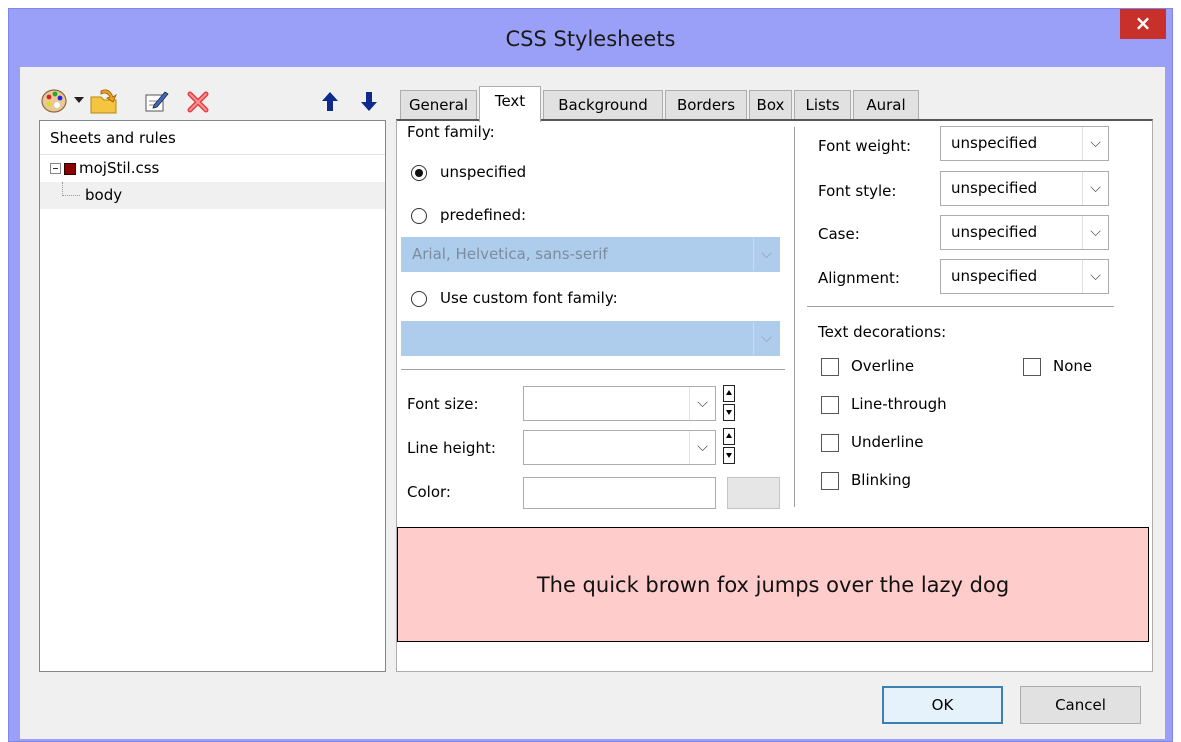  Describe the element at coordinates (212, 168) in the screenshot. I see `tree-item-sheet: mojStil.css` at that location.